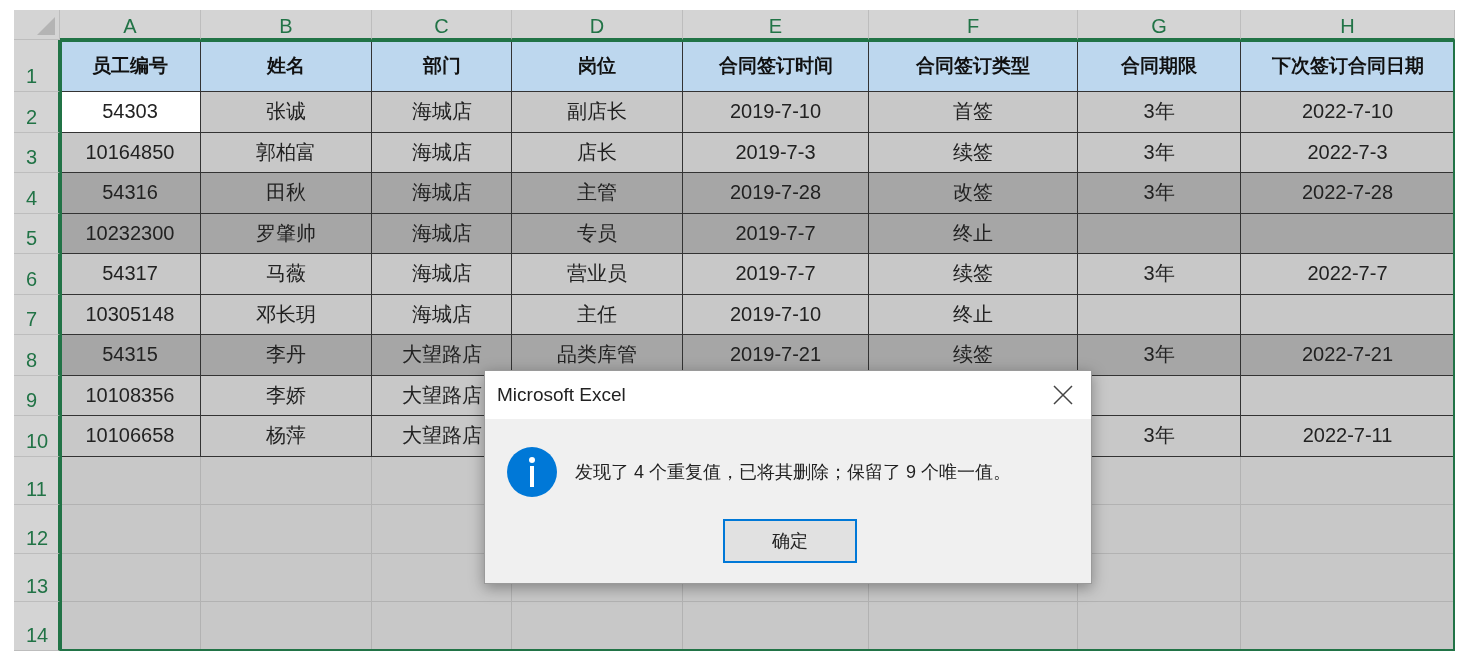 The height and width of the screenshot is (665, 1470). What do you see at coordinates (130, 25) in the screenshot?
I see `column-header: A` at bounding box center [130, 25].